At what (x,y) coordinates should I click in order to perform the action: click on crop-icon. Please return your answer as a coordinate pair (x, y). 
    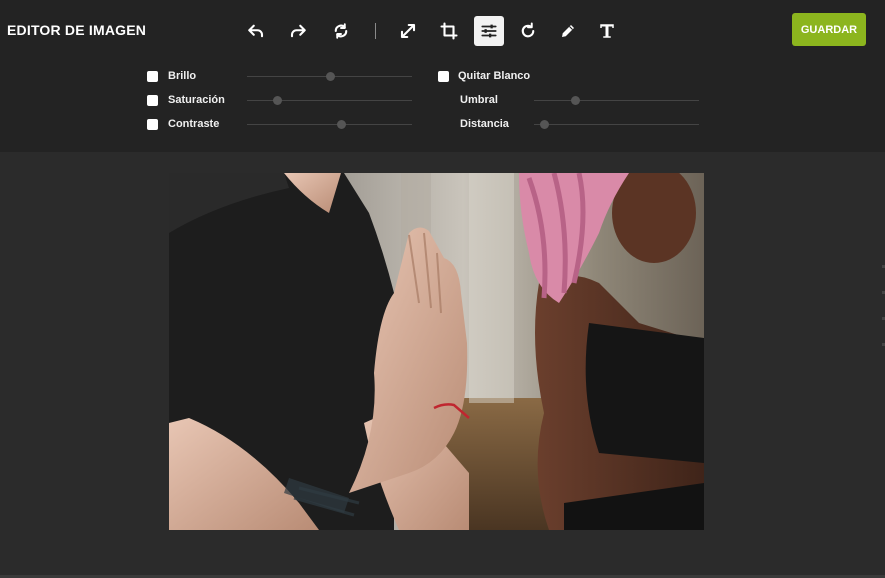
    Looking at the image, I should click on (449, 31).